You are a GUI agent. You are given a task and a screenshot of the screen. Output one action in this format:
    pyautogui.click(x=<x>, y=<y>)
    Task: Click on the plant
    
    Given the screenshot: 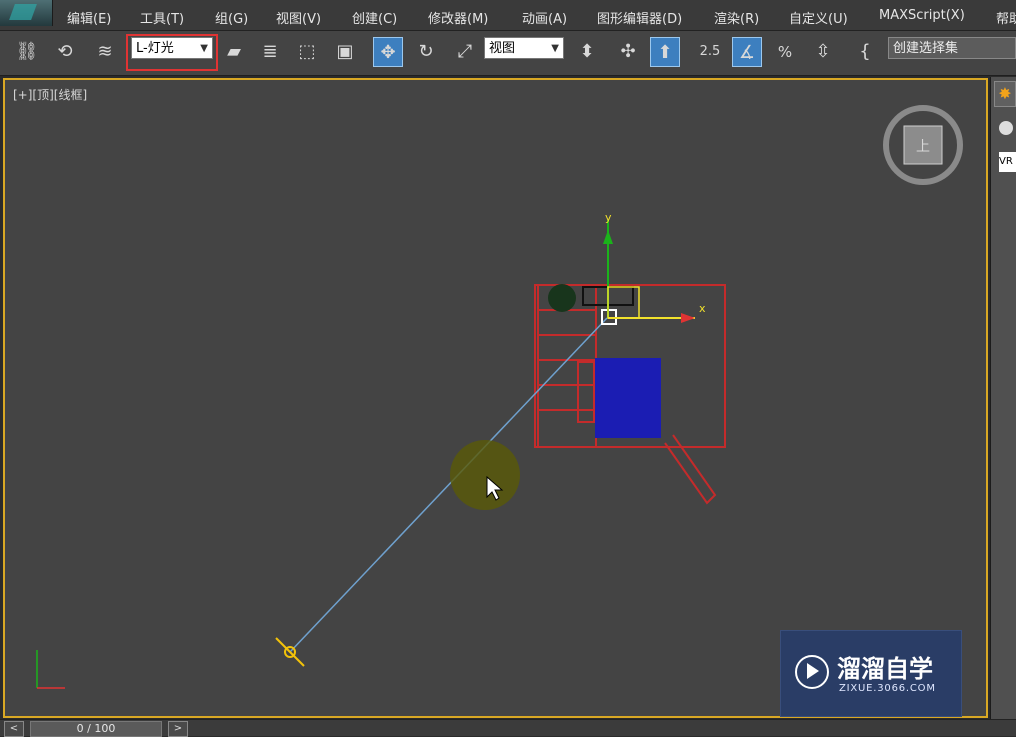 What is the action you would take?
    pyautogui.click(x=562, y=298)
    